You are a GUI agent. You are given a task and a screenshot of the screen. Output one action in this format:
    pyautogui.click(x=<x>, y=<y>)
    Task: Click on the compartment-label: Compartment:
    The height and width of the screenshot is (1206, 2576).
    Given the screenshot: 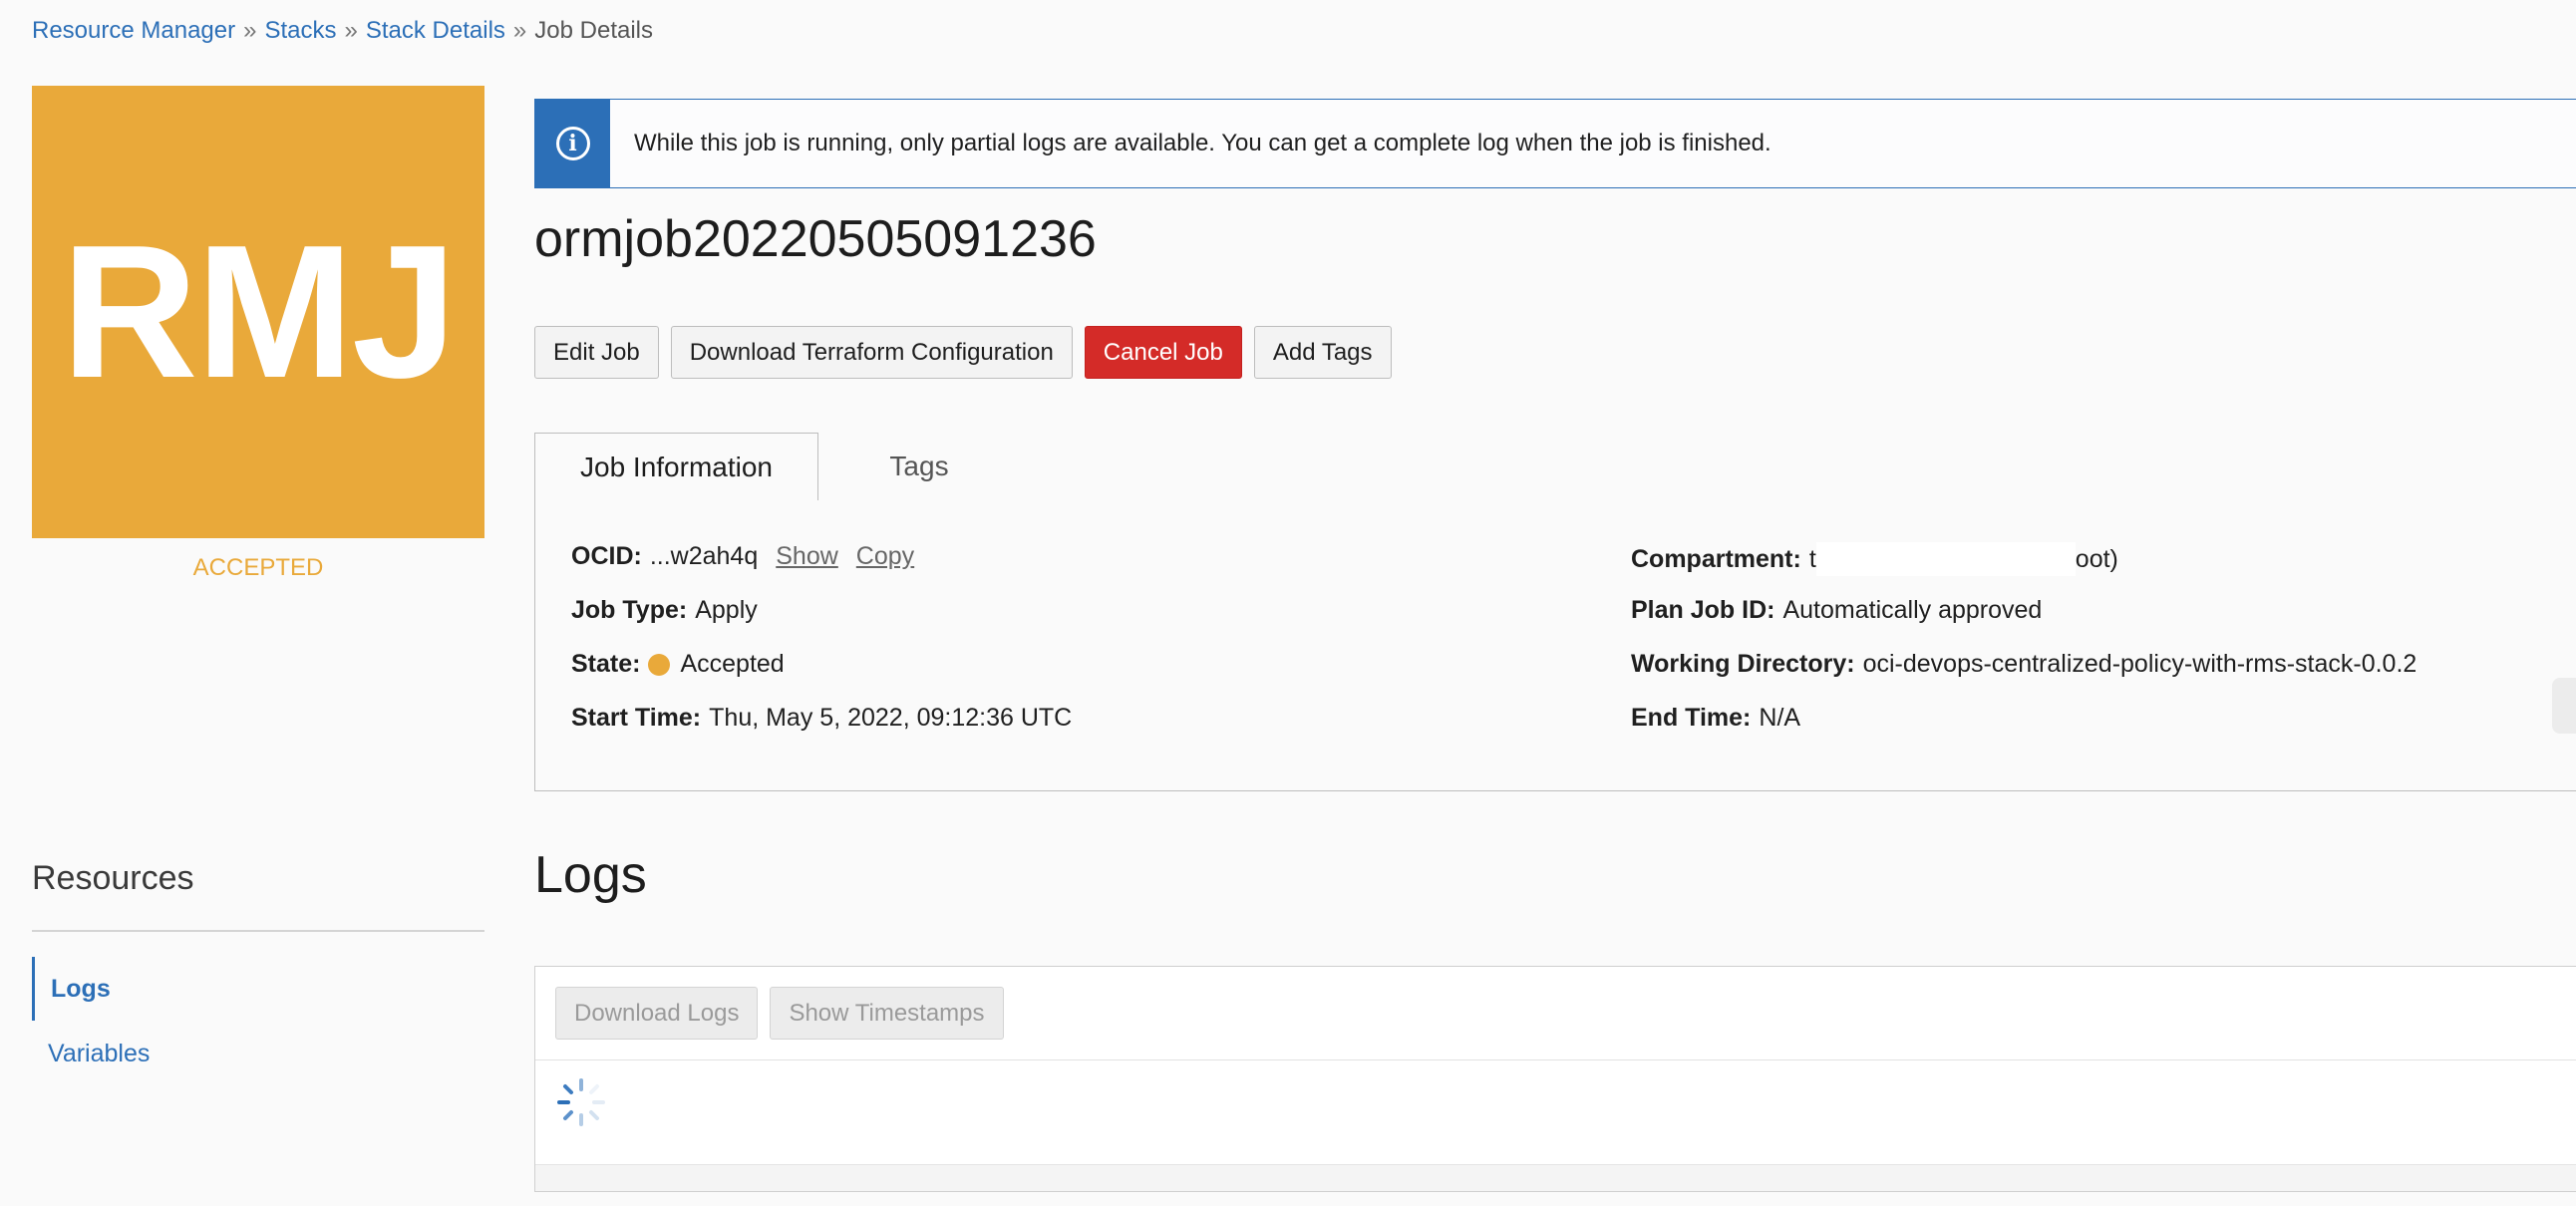 What is the action you would take?
    pyautogui.click(x=1716, y=558)
    